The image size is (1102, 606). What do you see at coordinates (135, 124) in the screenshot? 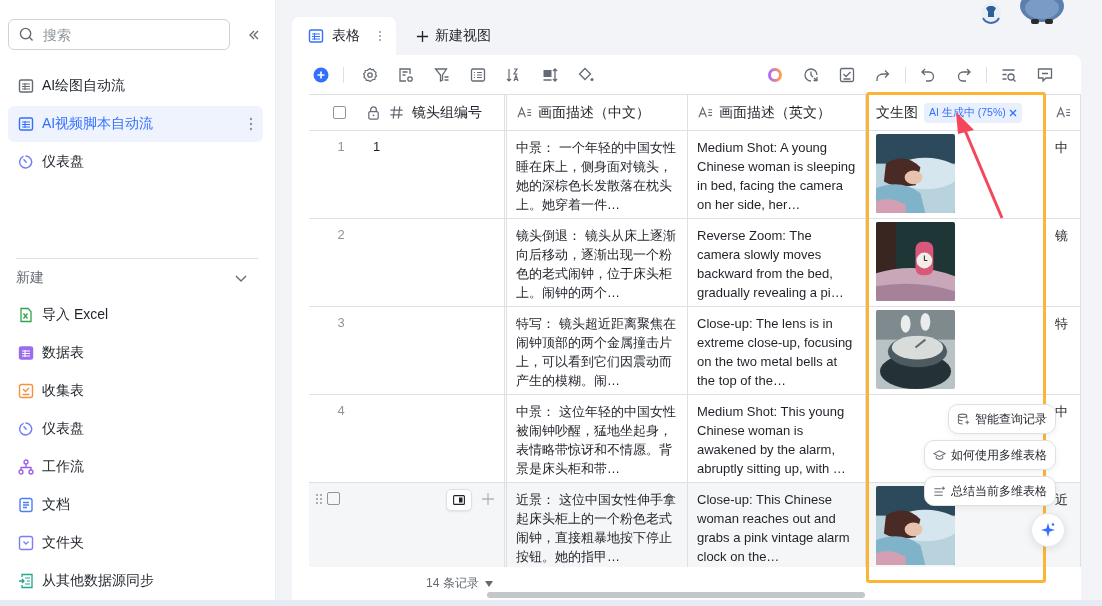
I see `sidebar-item: AI视频脚本自动流` at bounding box center [135, 124].